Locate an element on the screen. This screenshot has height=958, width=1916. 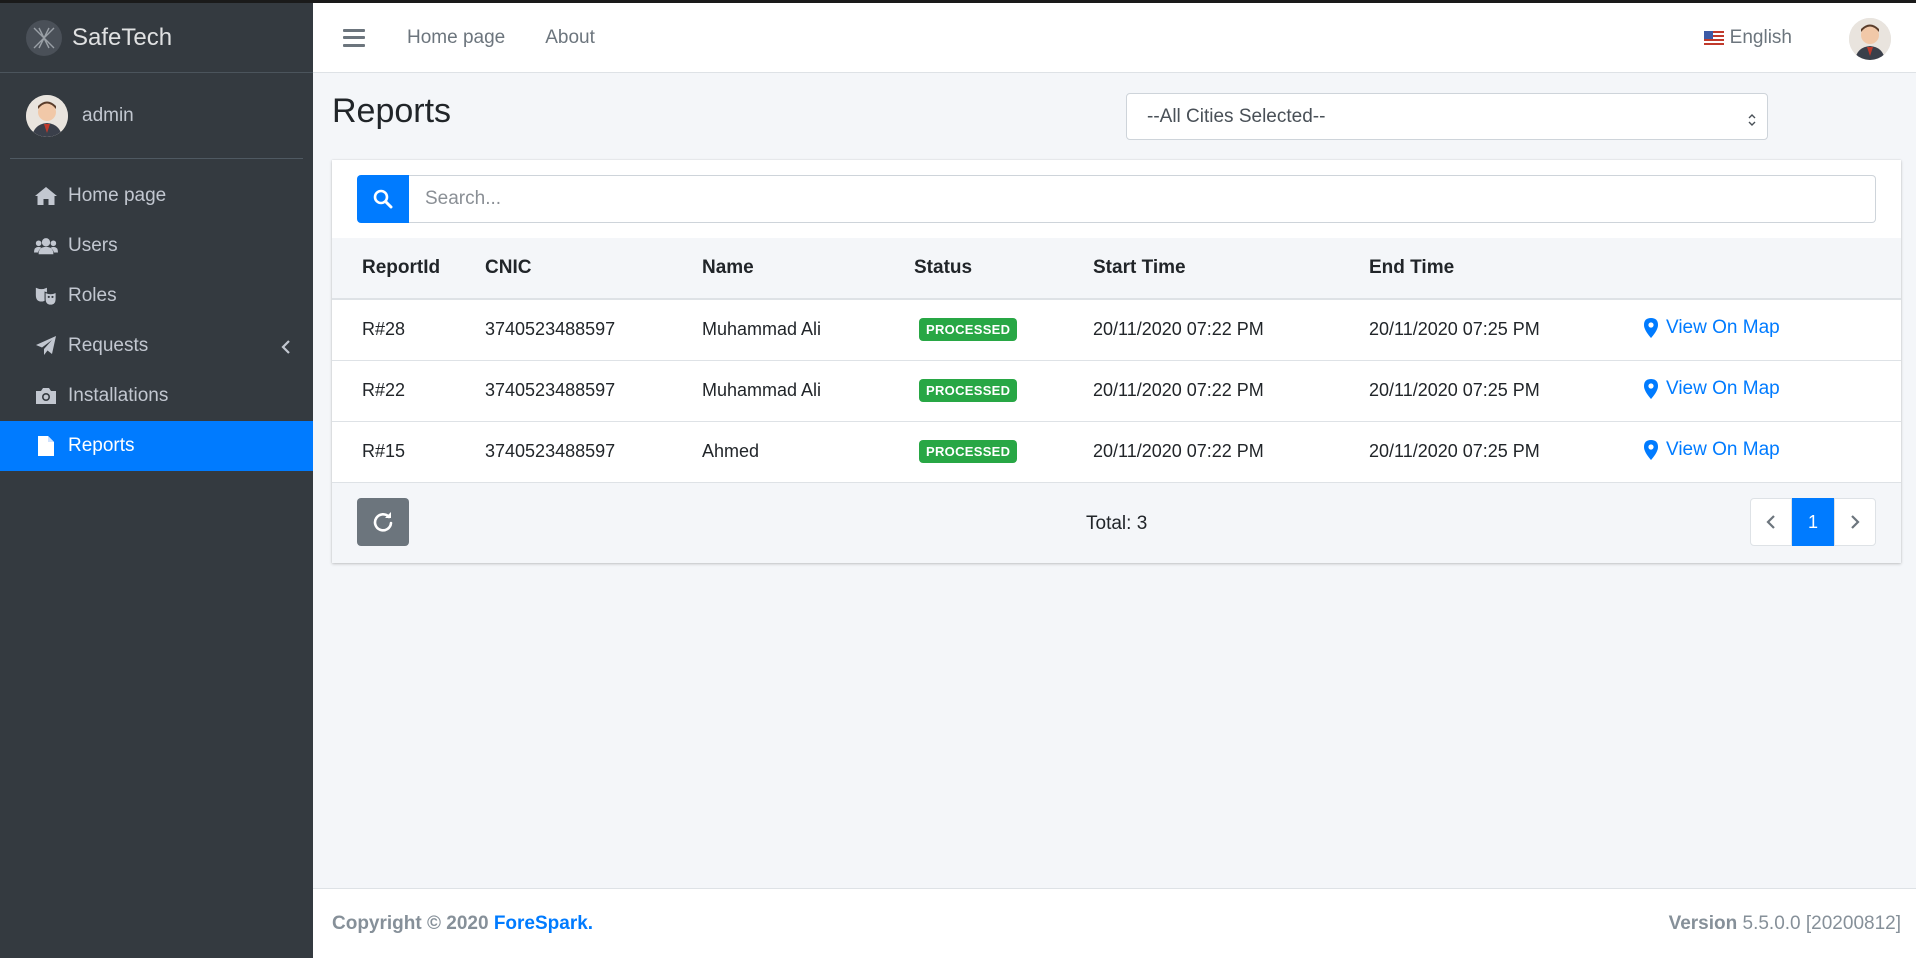
language-label: English is located at coordinates (1760, 37).